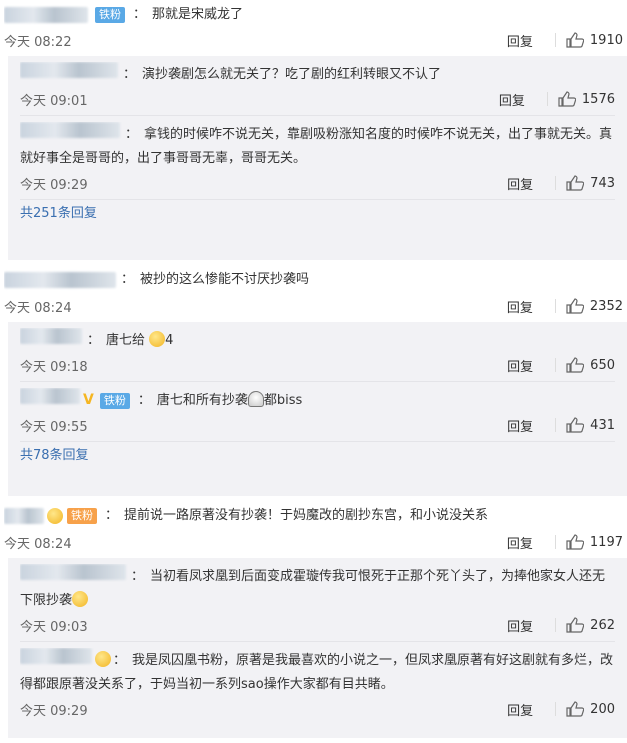 The width and height of the screenshot is (627, 743). I want to click on comment-time: 今天 08:22, so click(38, 42).